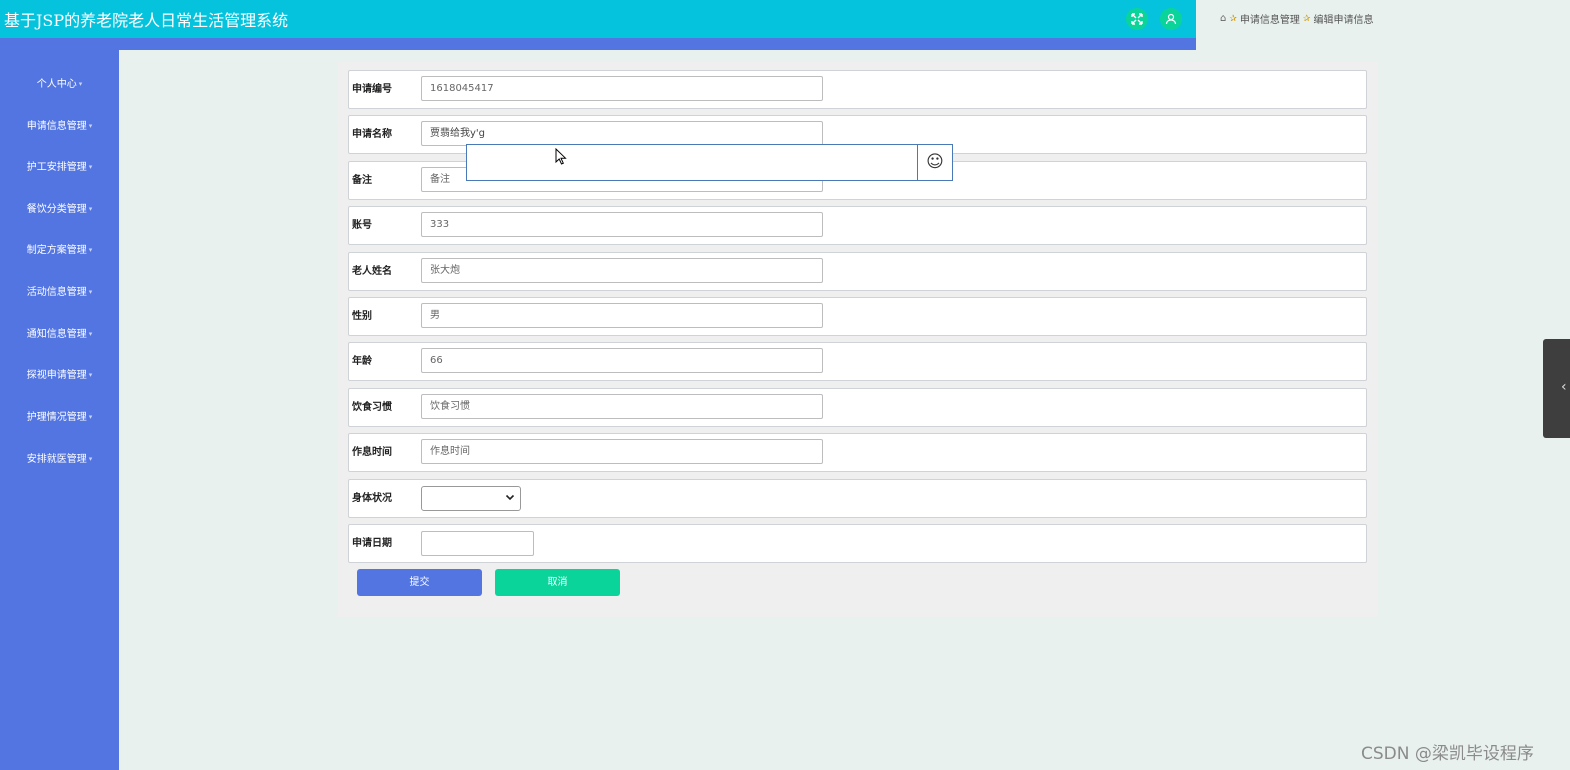  What do you see at coordinates (622, 406) in the screenshot?
I see `diet-habit-input: 饮食习惯` at bounding box center [622, 406].